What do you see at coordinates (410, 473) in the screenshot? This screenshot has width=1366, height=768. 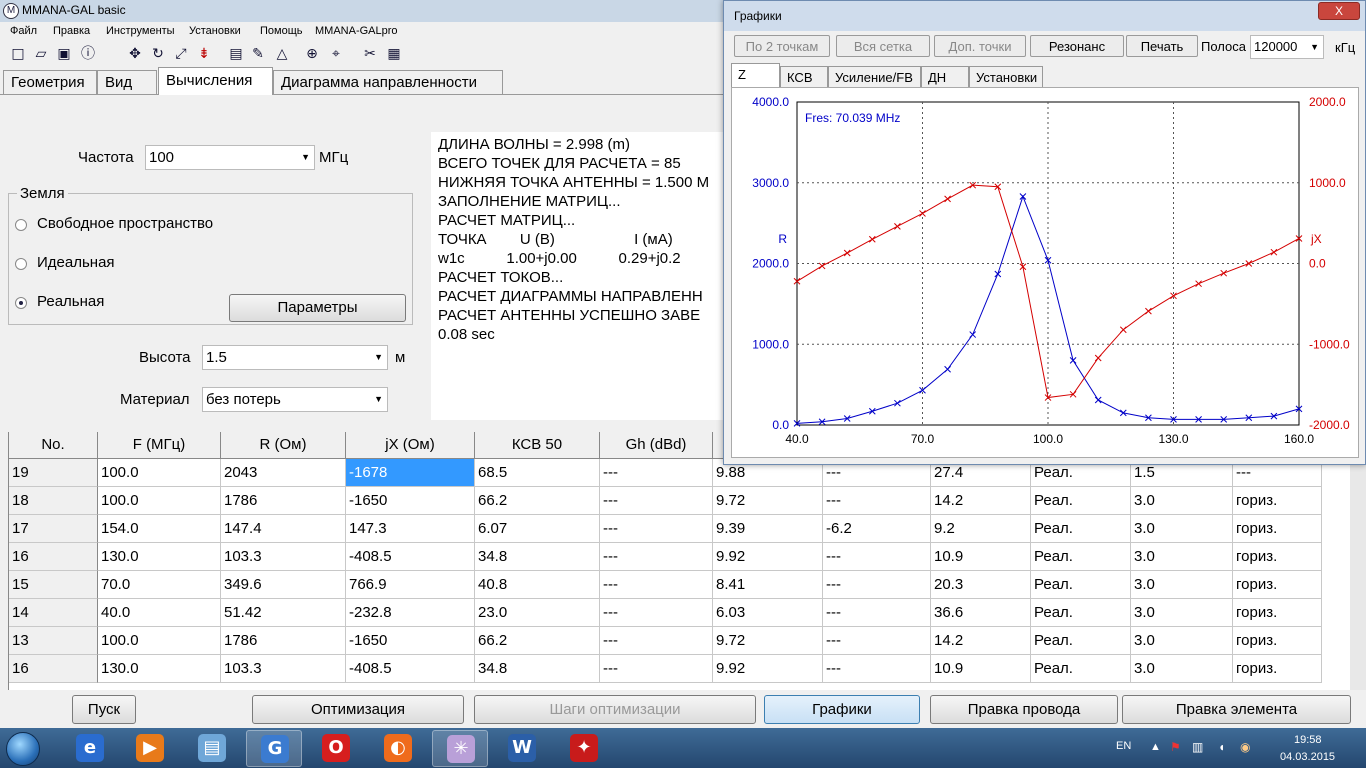 I see `table-cell: -1678` at bounding box center [410, 473].